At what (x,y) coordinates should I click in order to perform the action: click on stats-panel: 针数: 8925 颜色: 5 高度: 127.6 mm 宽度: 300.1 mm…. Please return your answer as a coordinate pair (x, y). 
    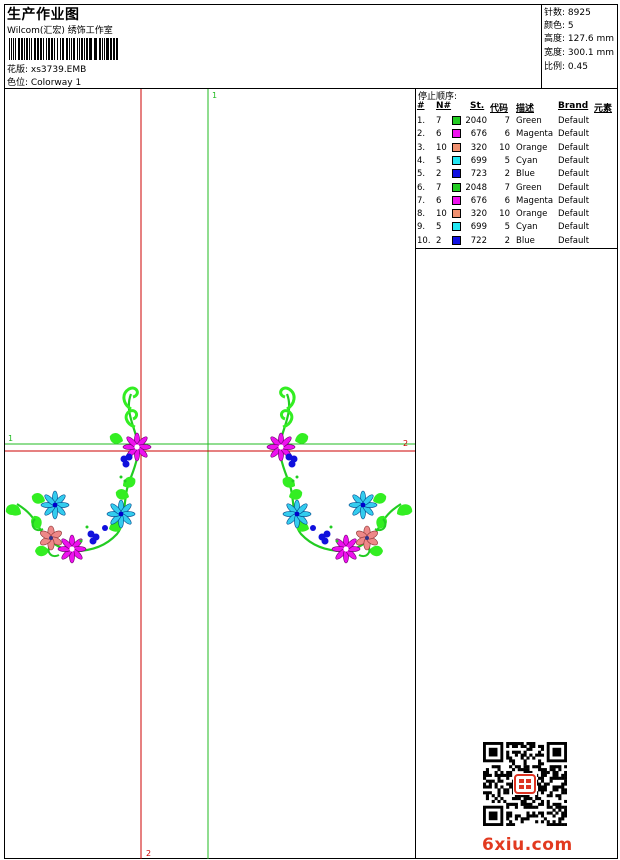
    Looking at the image, I should click on (579, 47).